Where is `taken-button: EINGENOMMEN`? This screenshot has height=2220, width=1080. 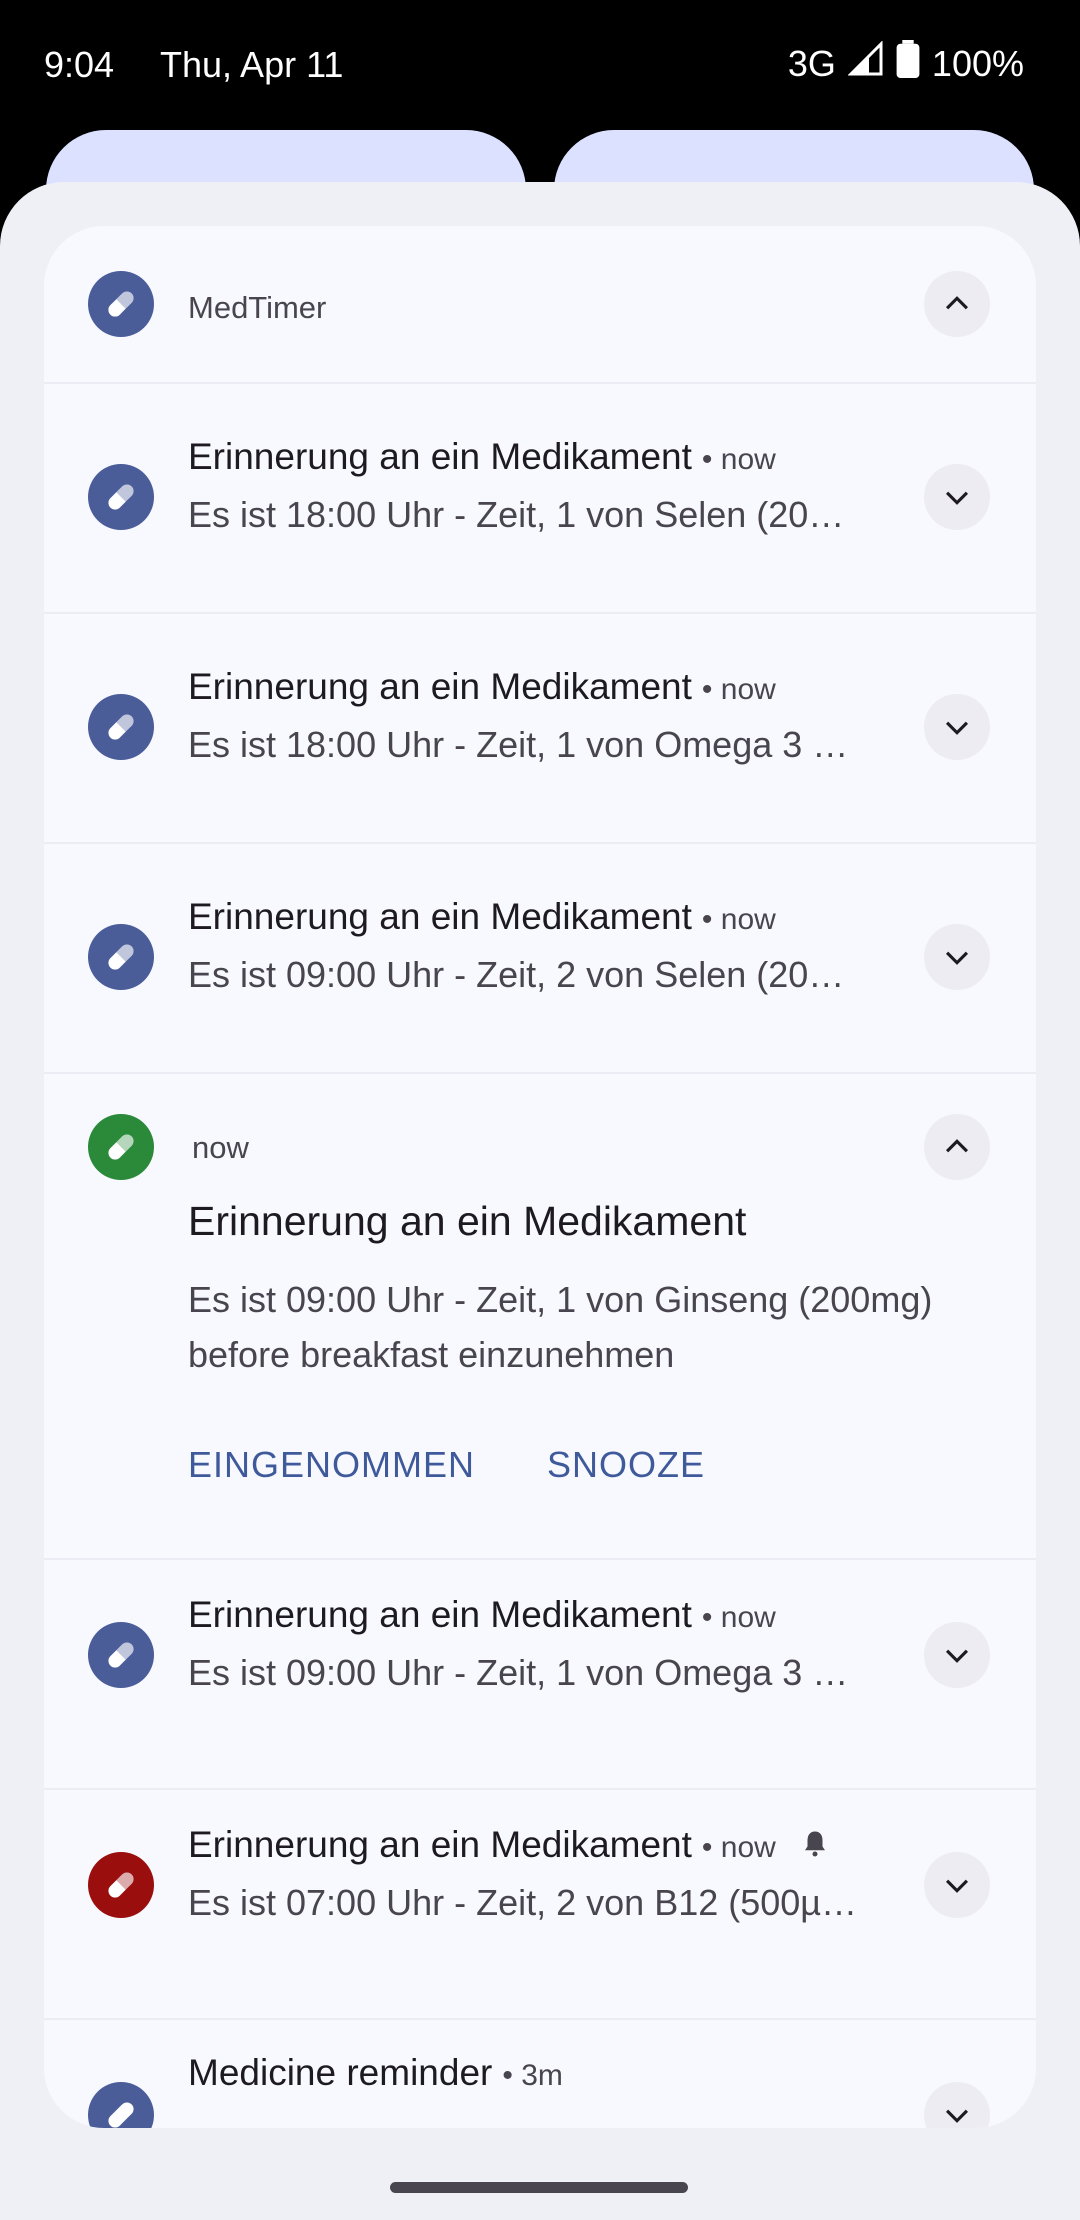
taken-button: EINGENOMMEN is located at coordinates (331, 1465).